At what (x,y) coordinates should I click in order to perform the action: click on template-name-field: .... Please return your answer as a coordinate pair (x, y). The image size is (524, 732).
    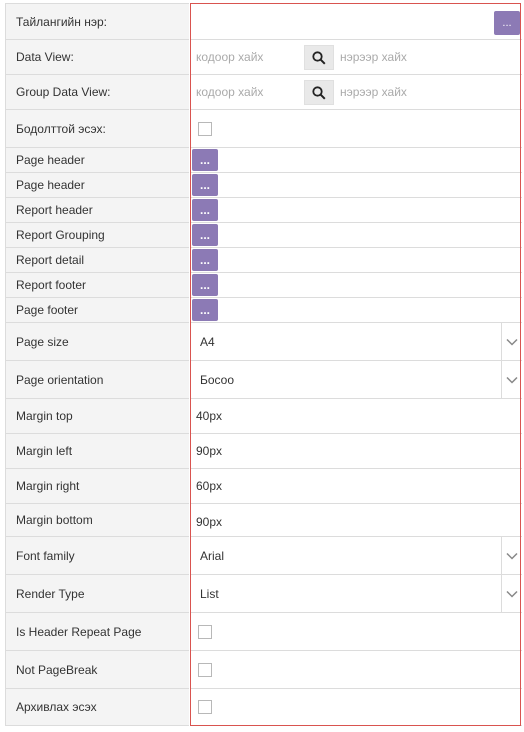
    Looking at the image, I should click on (356, 21).